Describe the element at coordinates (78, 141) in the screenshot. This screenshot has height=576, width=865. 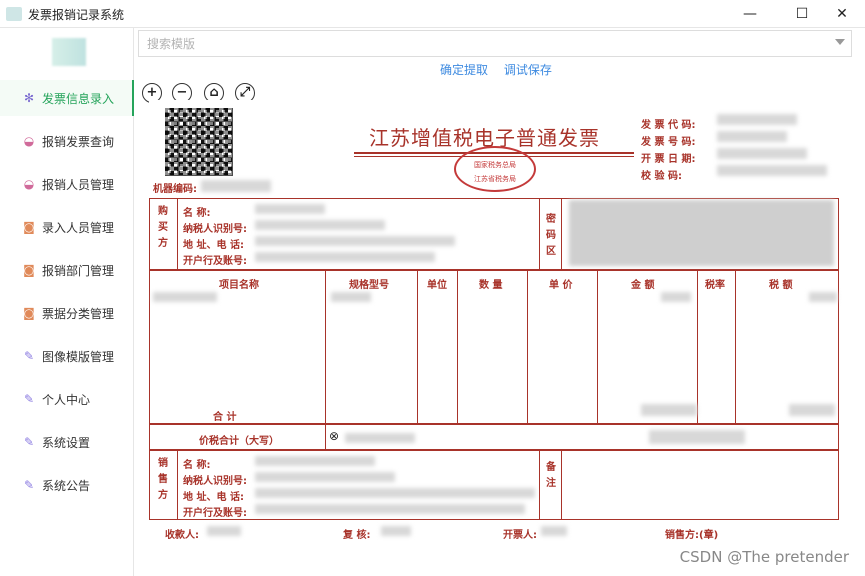
I see `nav-label: 报销发票查询` at that location.